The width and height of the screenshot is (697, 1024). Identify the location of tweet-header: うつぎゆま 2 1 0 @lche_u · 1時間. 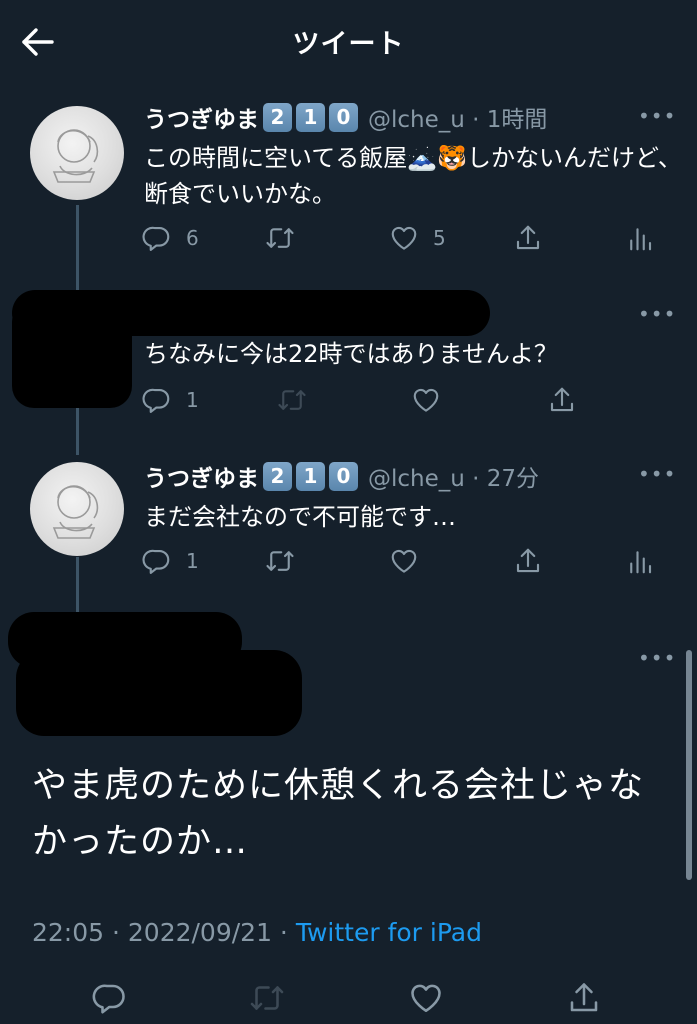
(345, 117).